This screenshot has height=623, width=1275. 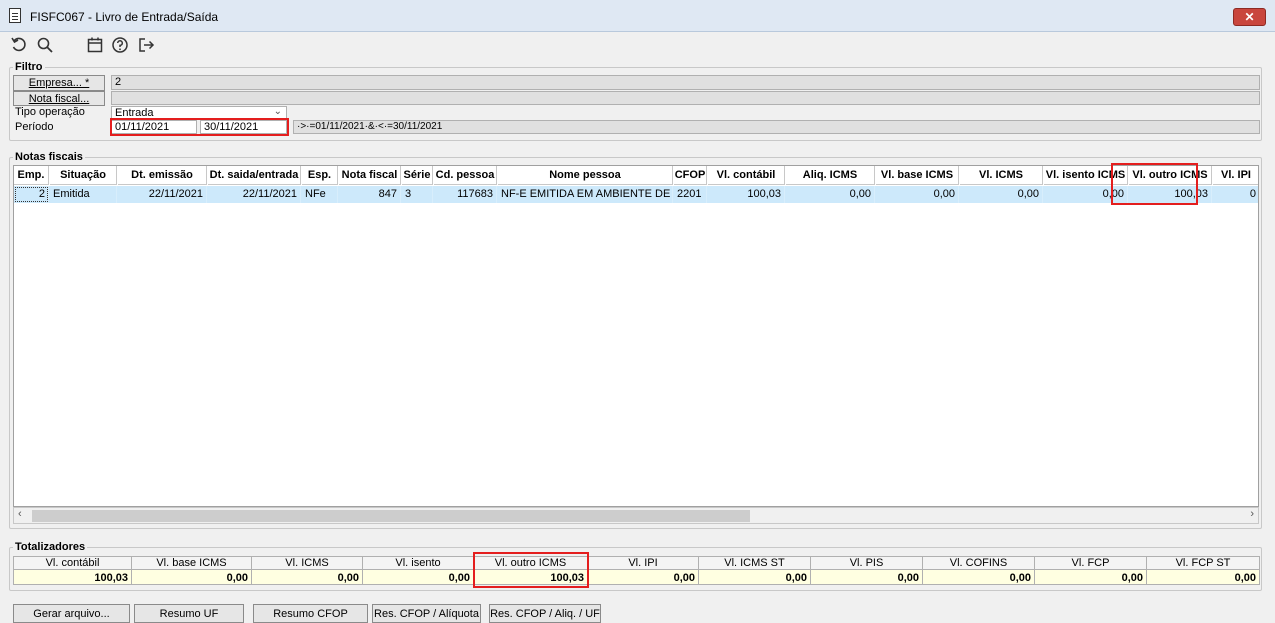 I want to click on tipo-operacao-label: Tipo operação, so click(x=50, y=112).